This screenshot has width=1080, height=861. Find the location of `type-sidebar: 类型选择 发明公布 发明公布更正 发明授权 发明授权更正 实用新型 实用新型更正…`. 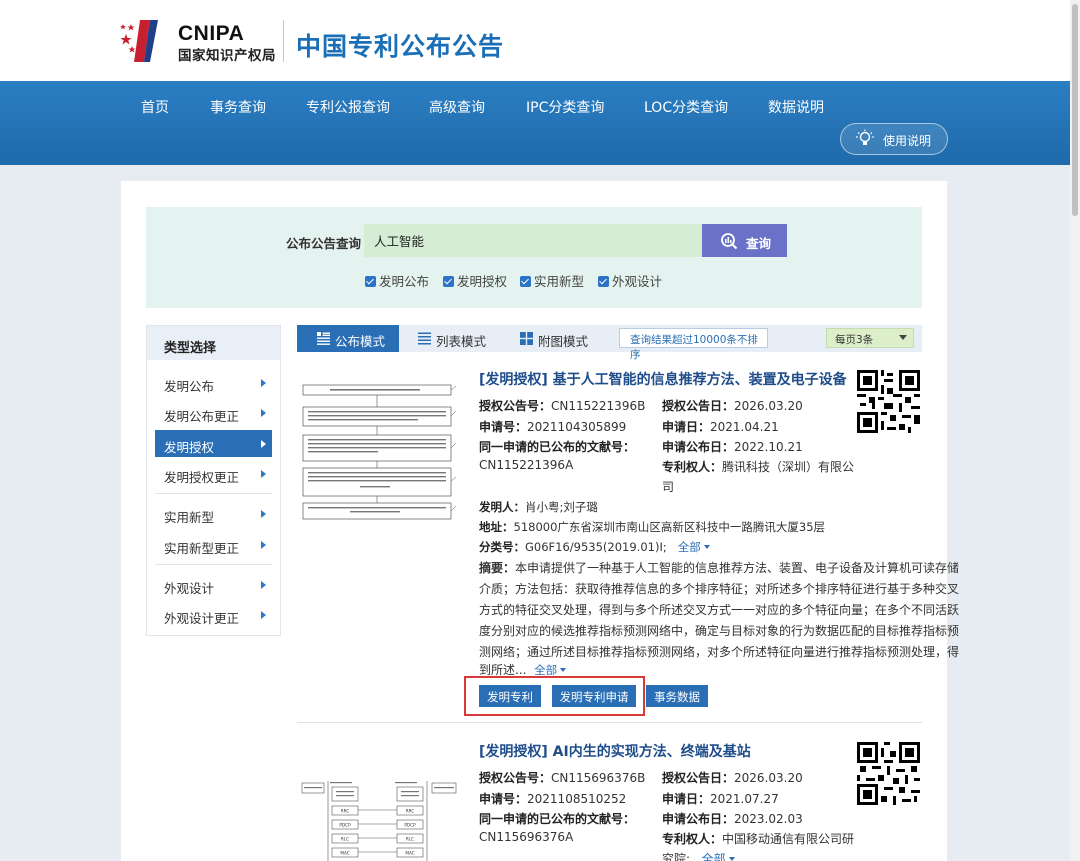

type-sidebar: 类型选择 发明公布 发明公布更正 发明授权 发明授权更正 实用新型 实用新型更正… is located at coordinates (213, 480).